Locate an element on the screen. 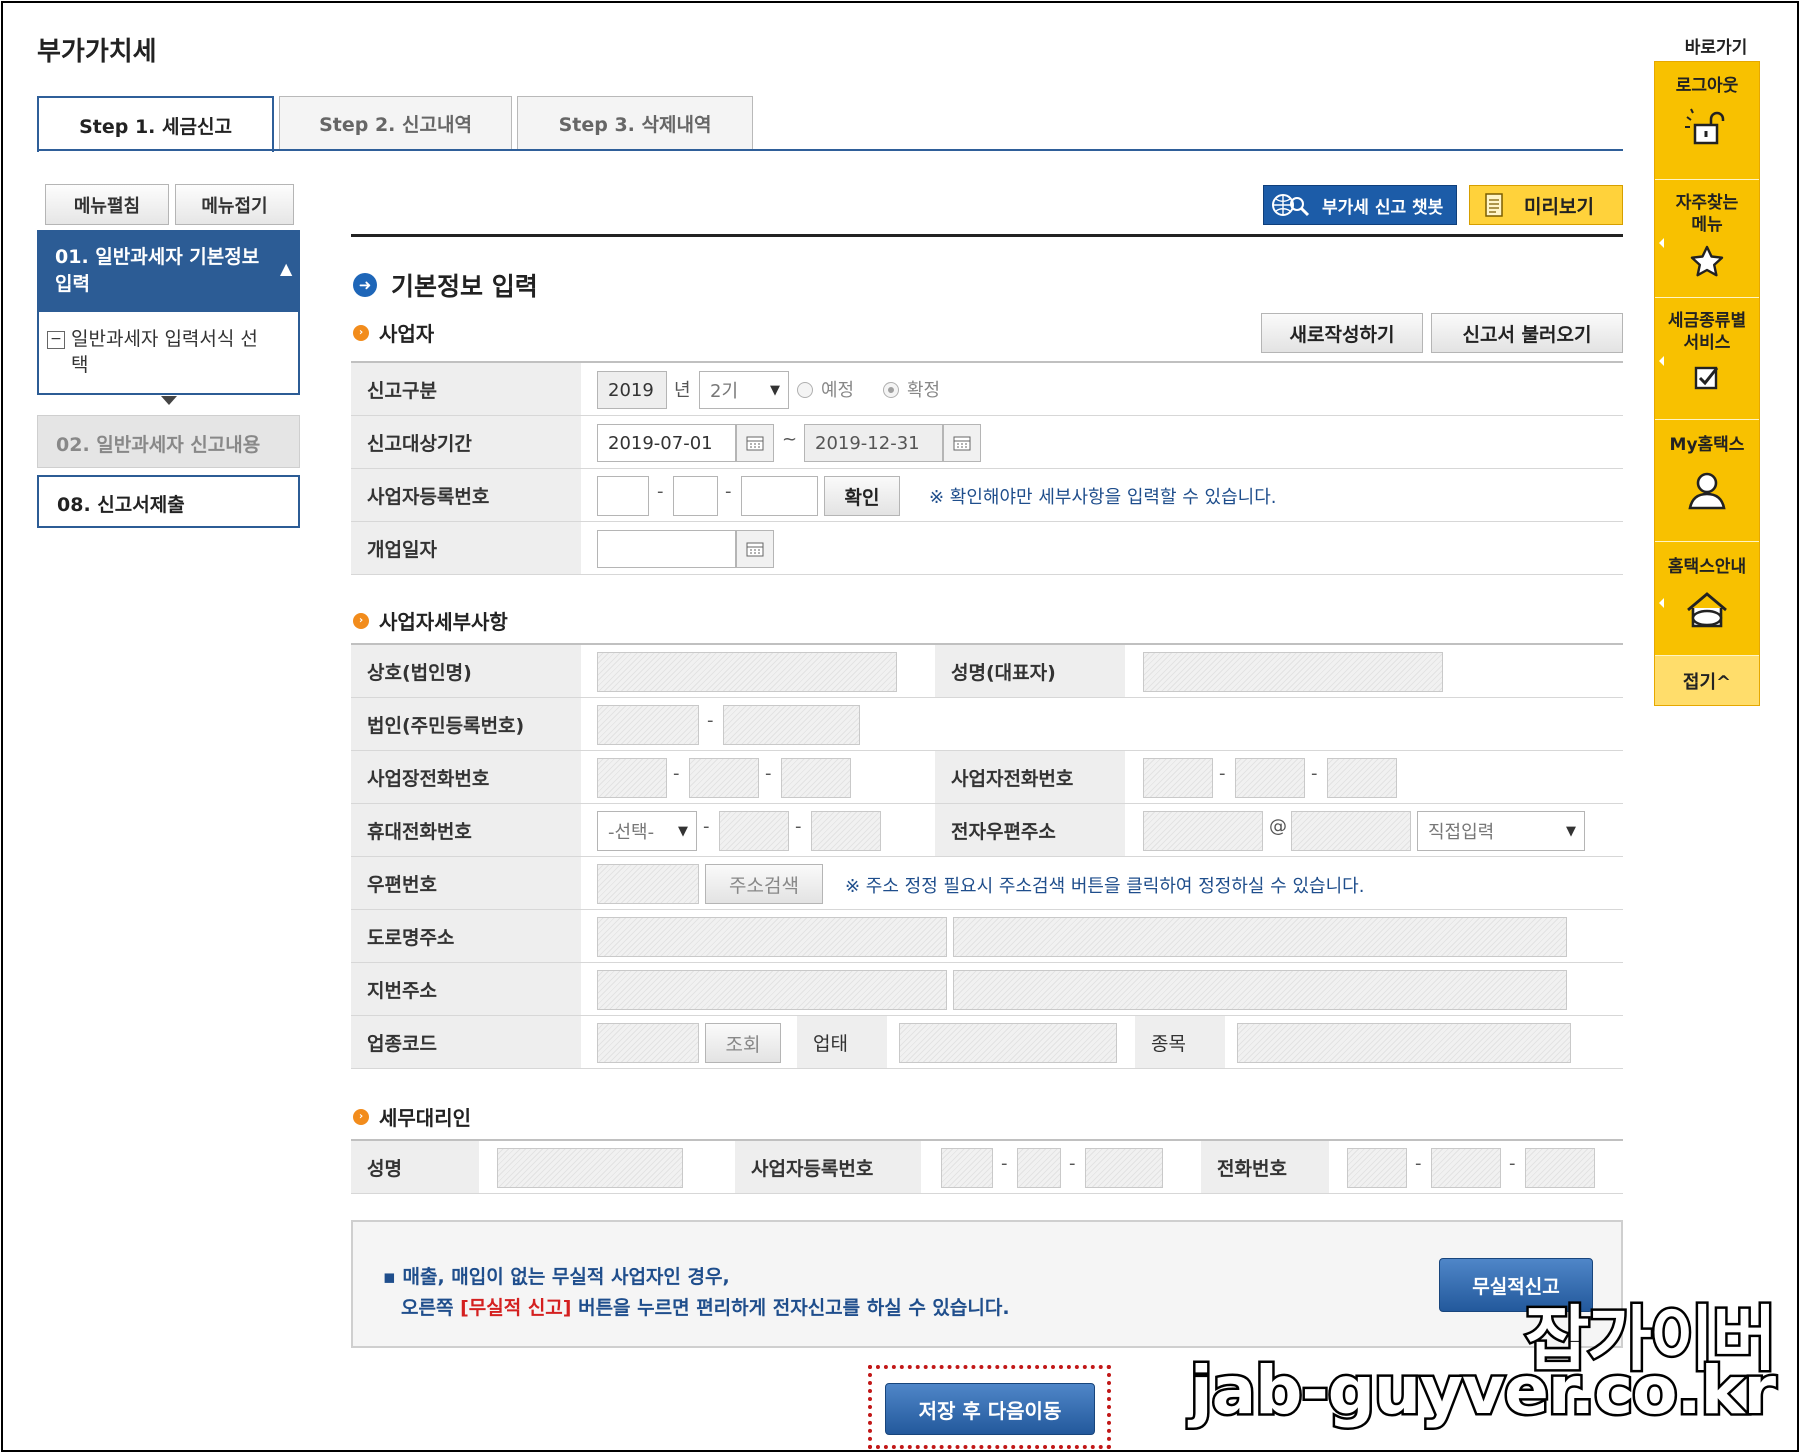 The image size is (1800, 1453). agent-phone-part3 is located at coordinates (1560, 1168).